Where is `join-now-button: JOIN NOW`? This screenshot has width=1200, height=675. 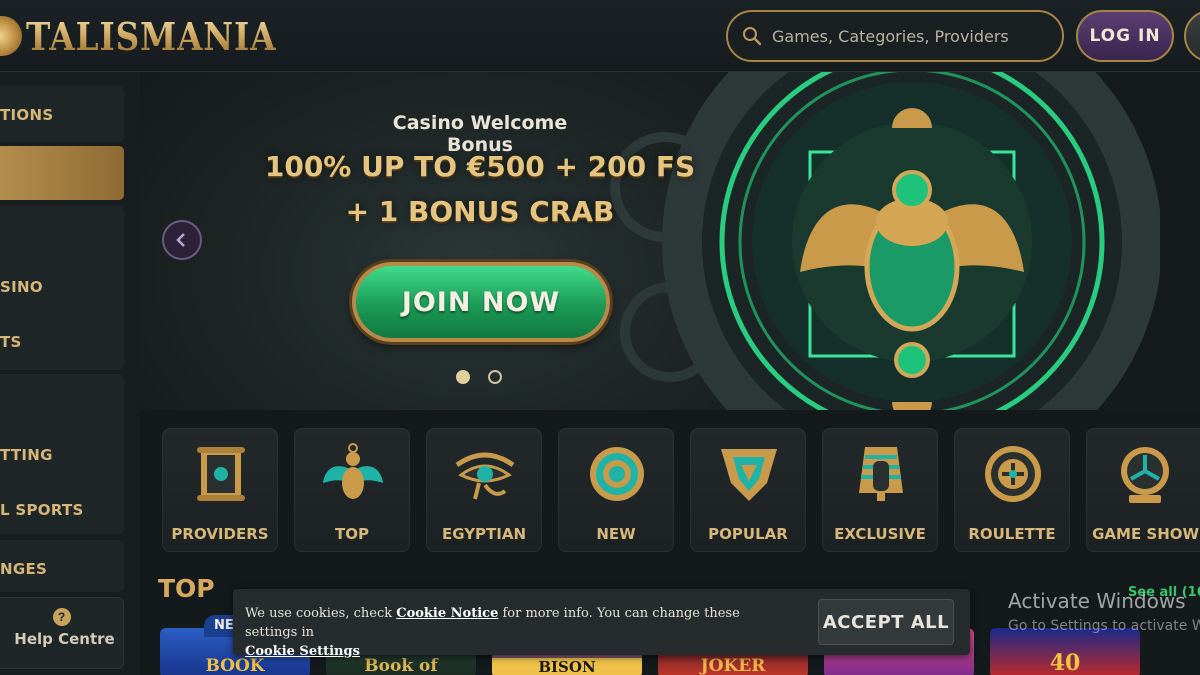 join-now-button: JOIN NOW is located at coordinates (481, 302).